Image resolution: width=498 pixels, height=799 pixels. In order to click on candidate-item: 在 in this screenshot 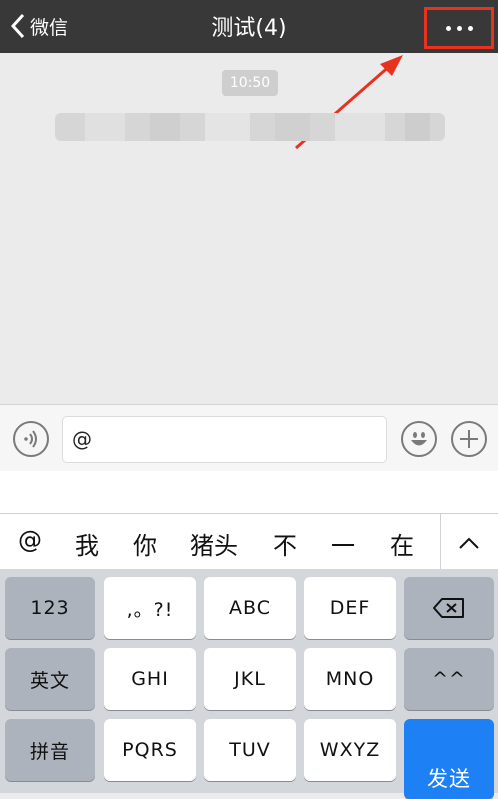, I will do `click(402, 543)`.